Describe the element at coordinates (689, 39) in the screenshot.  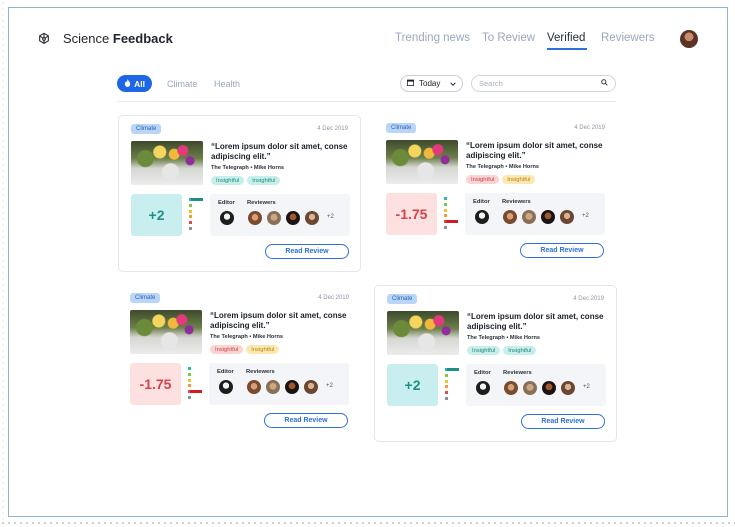
I see `user-avatar` at that location.